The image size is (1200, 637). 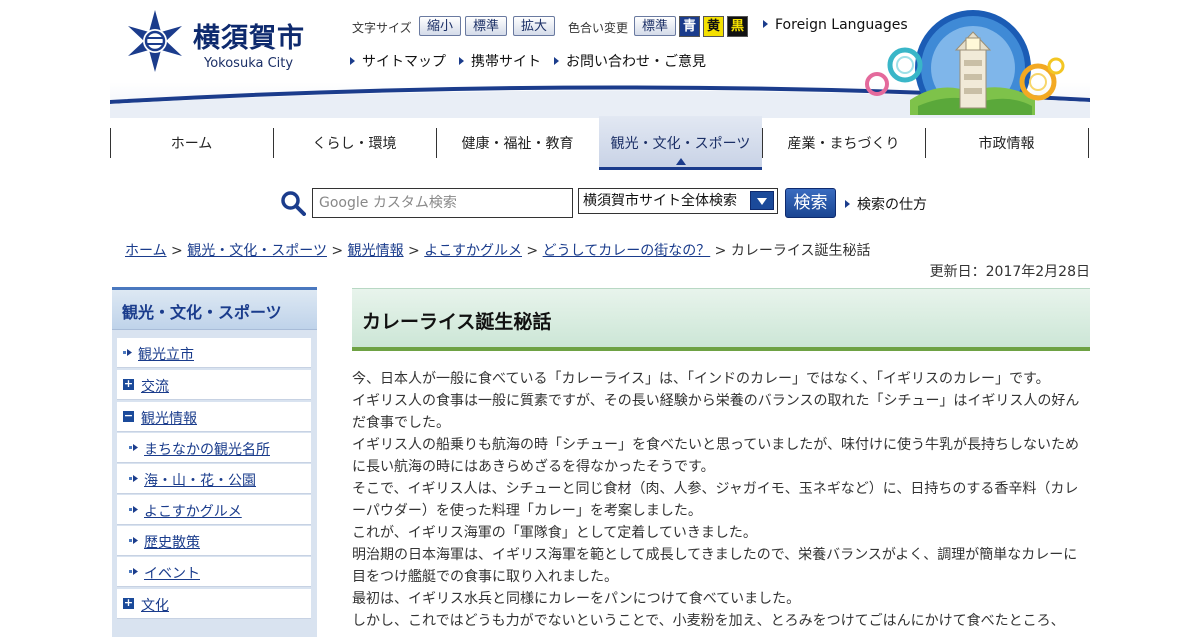 I want to click on sidebar-item: よこすかグルメ, so click(x=214, y=510).